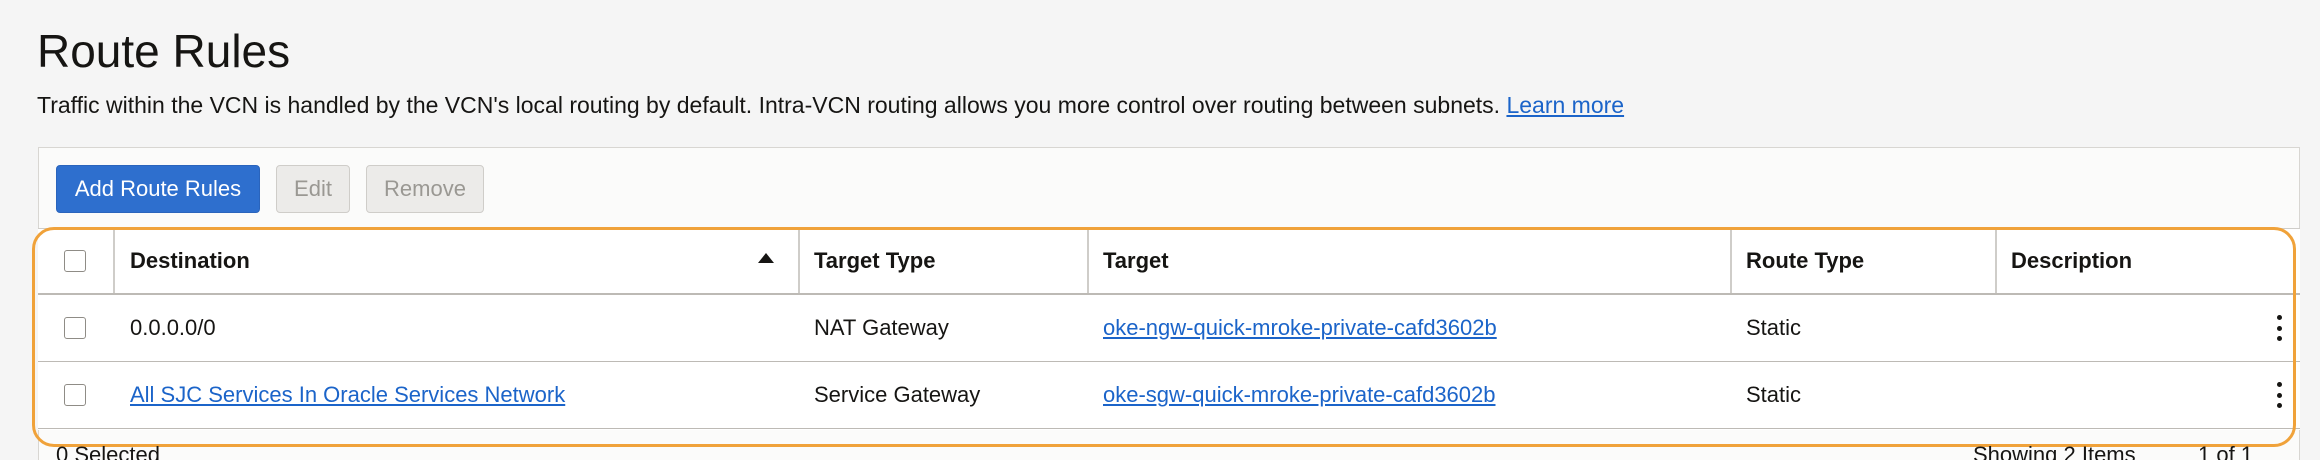  What do you see at coordinates (164, 51) in the screenshot?
I see `page-title: Route Rules` at bounding box center [164, 51].